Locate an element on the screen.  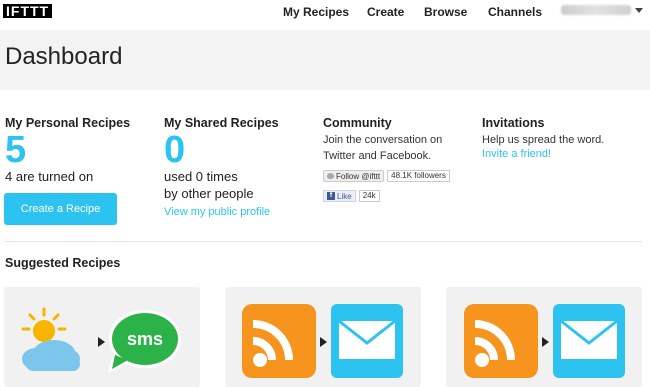
public-profile-link: View my public profile is located at coordinates (221, 212).